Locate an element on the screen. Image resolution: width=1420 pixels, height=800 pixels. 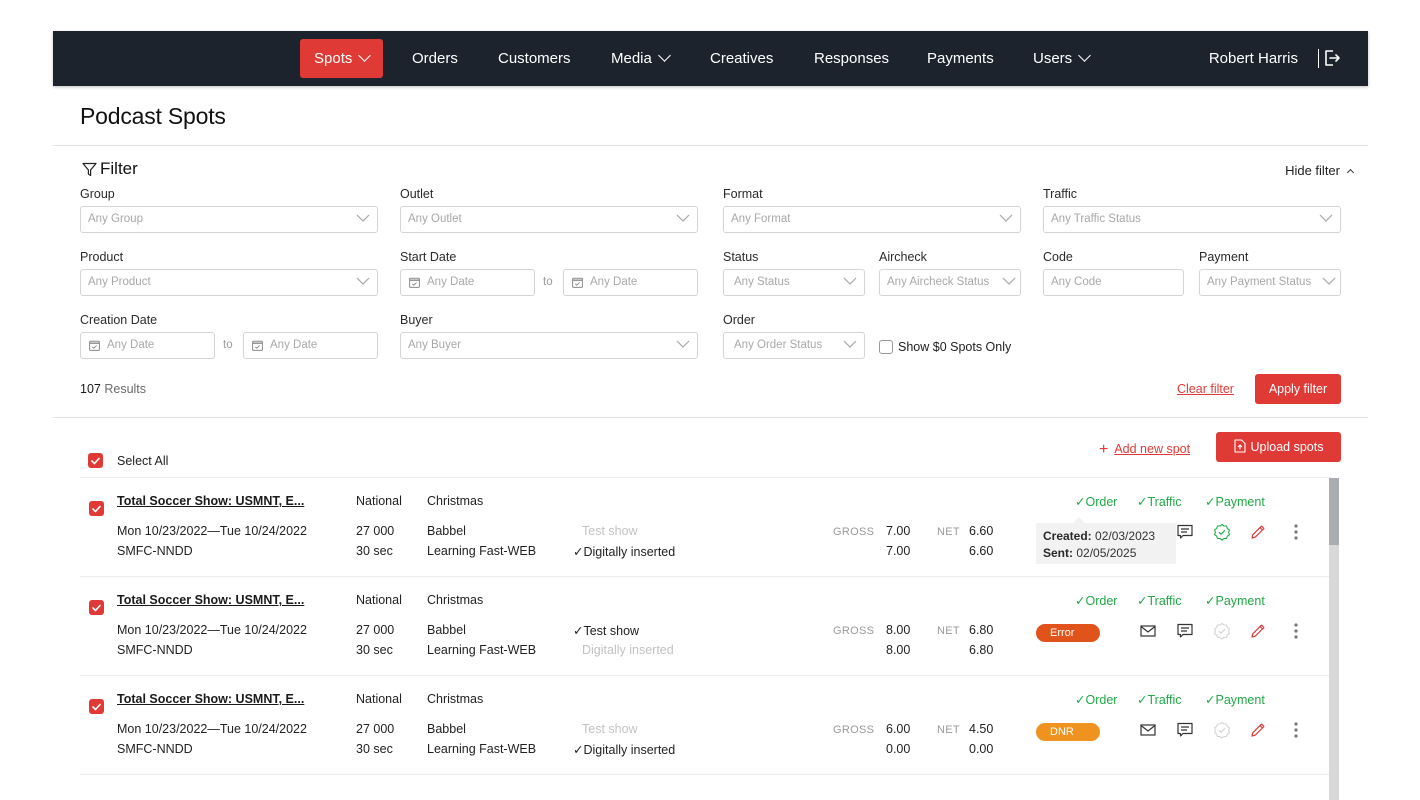
start-date-to-input: Any Date is located at coordinates (630, 282).